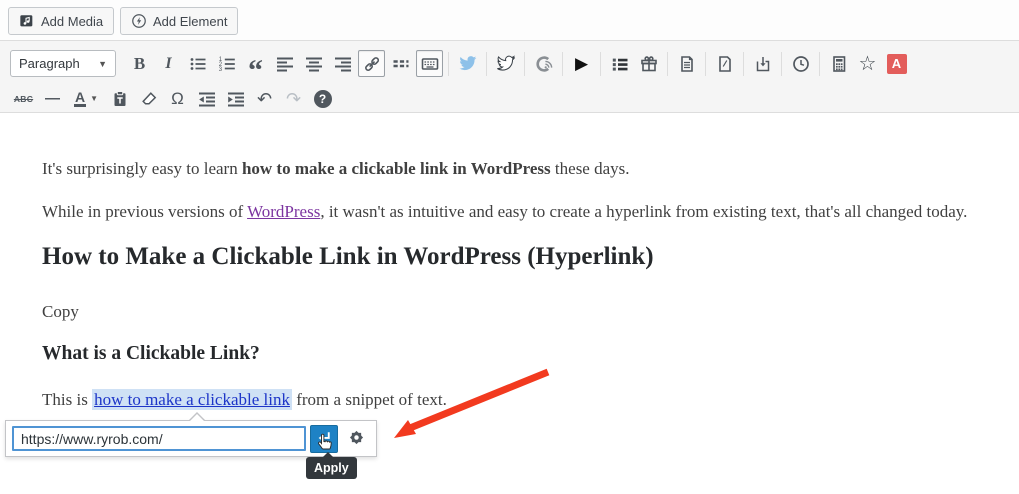 This screenshot has width=1019, height=494. Describe the element at coordinates (331, 468) in the screenshot. I see `apply-tooltip: Apply` at that location.